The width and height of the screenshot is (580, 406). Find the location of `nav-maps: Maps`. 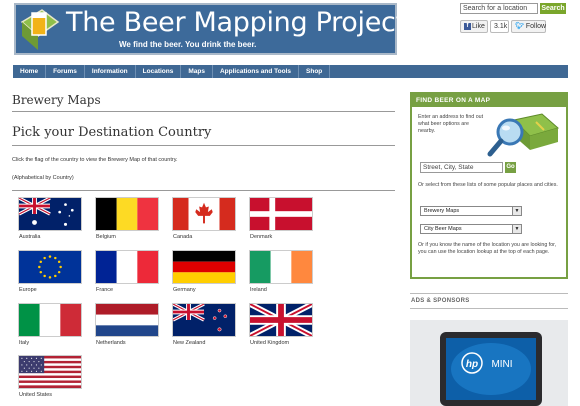

nav-maps: Maps is located at coordinates (197, 71).